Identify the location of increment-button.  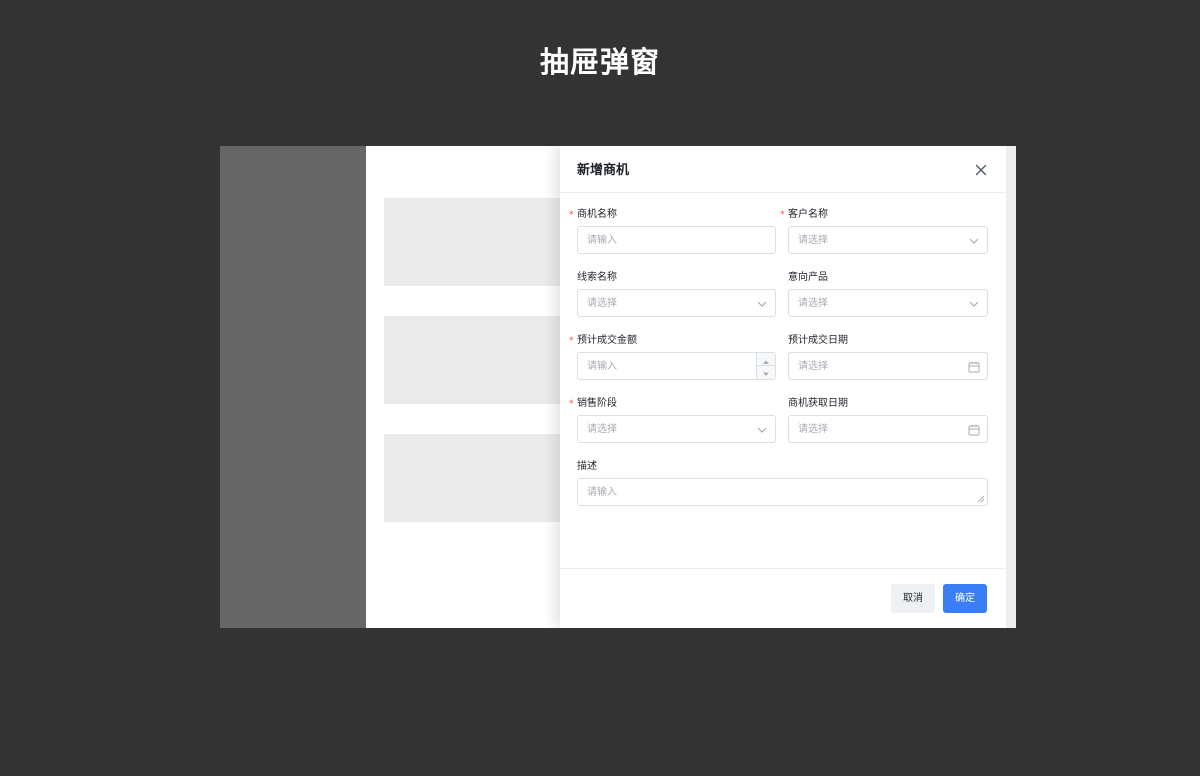
(766, 359).